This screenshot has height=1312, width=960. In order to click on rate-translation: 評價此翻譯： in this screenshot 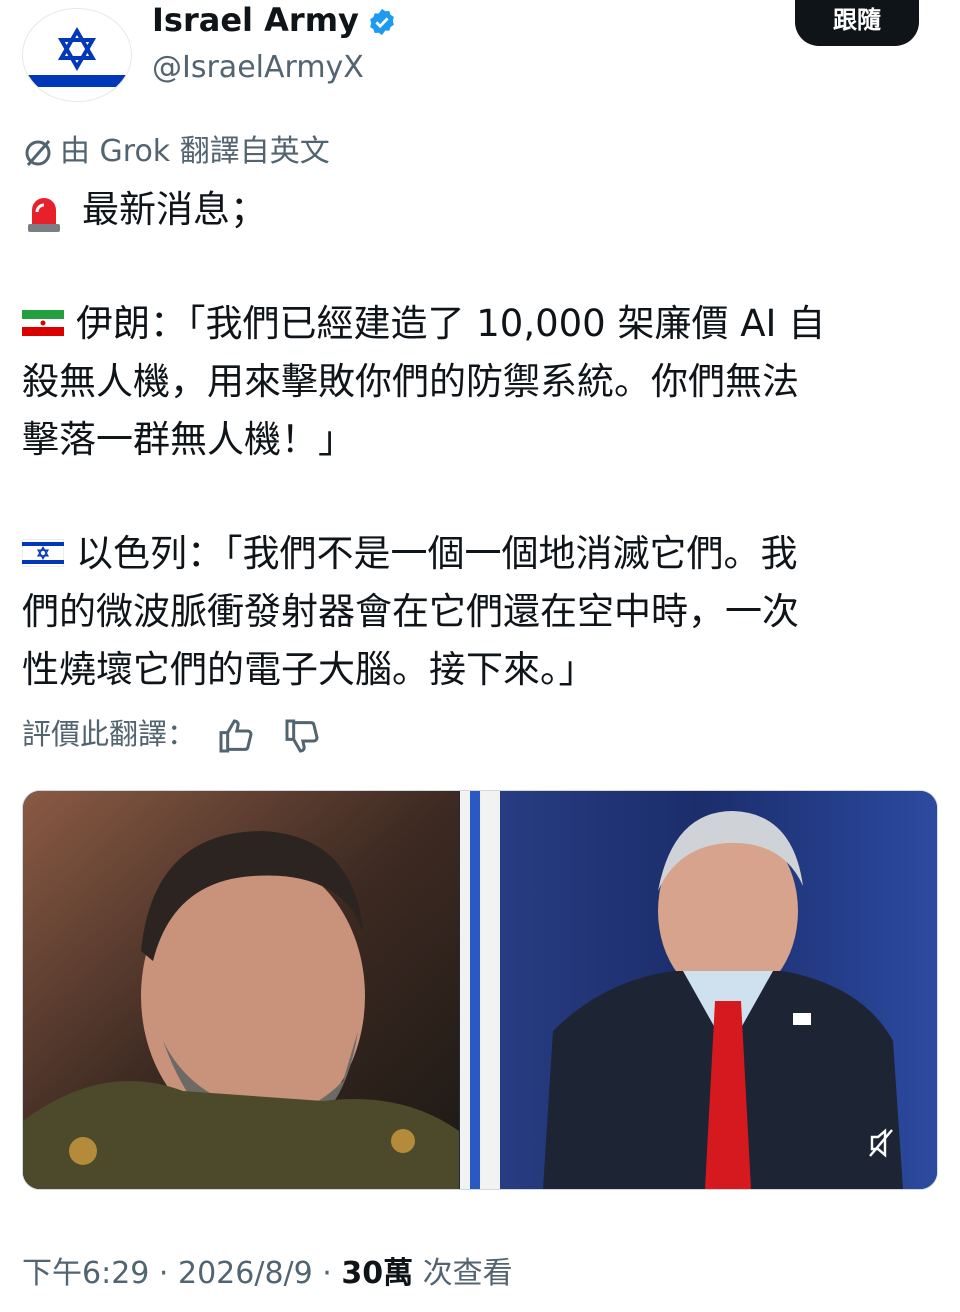, I will do `click(172, 734)`.